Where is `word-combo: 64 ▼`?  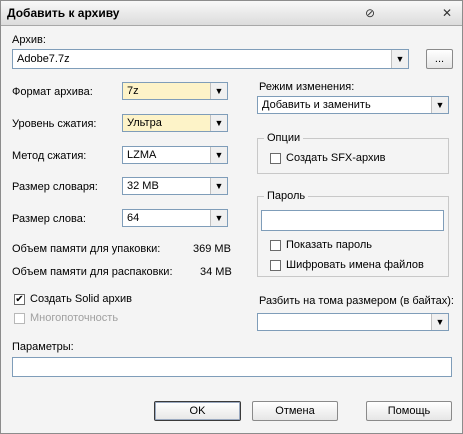 word-combo: 64 ▼ is located at coordinates (175, 218).